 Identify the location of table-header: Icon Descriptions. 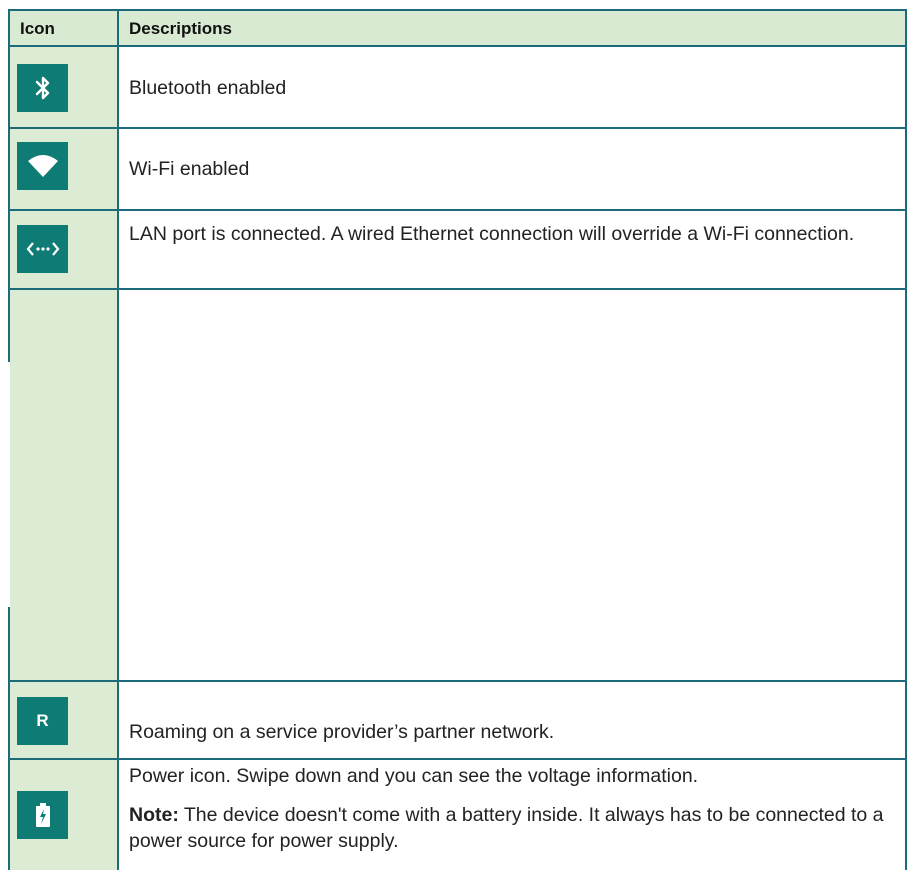
(457, 27).